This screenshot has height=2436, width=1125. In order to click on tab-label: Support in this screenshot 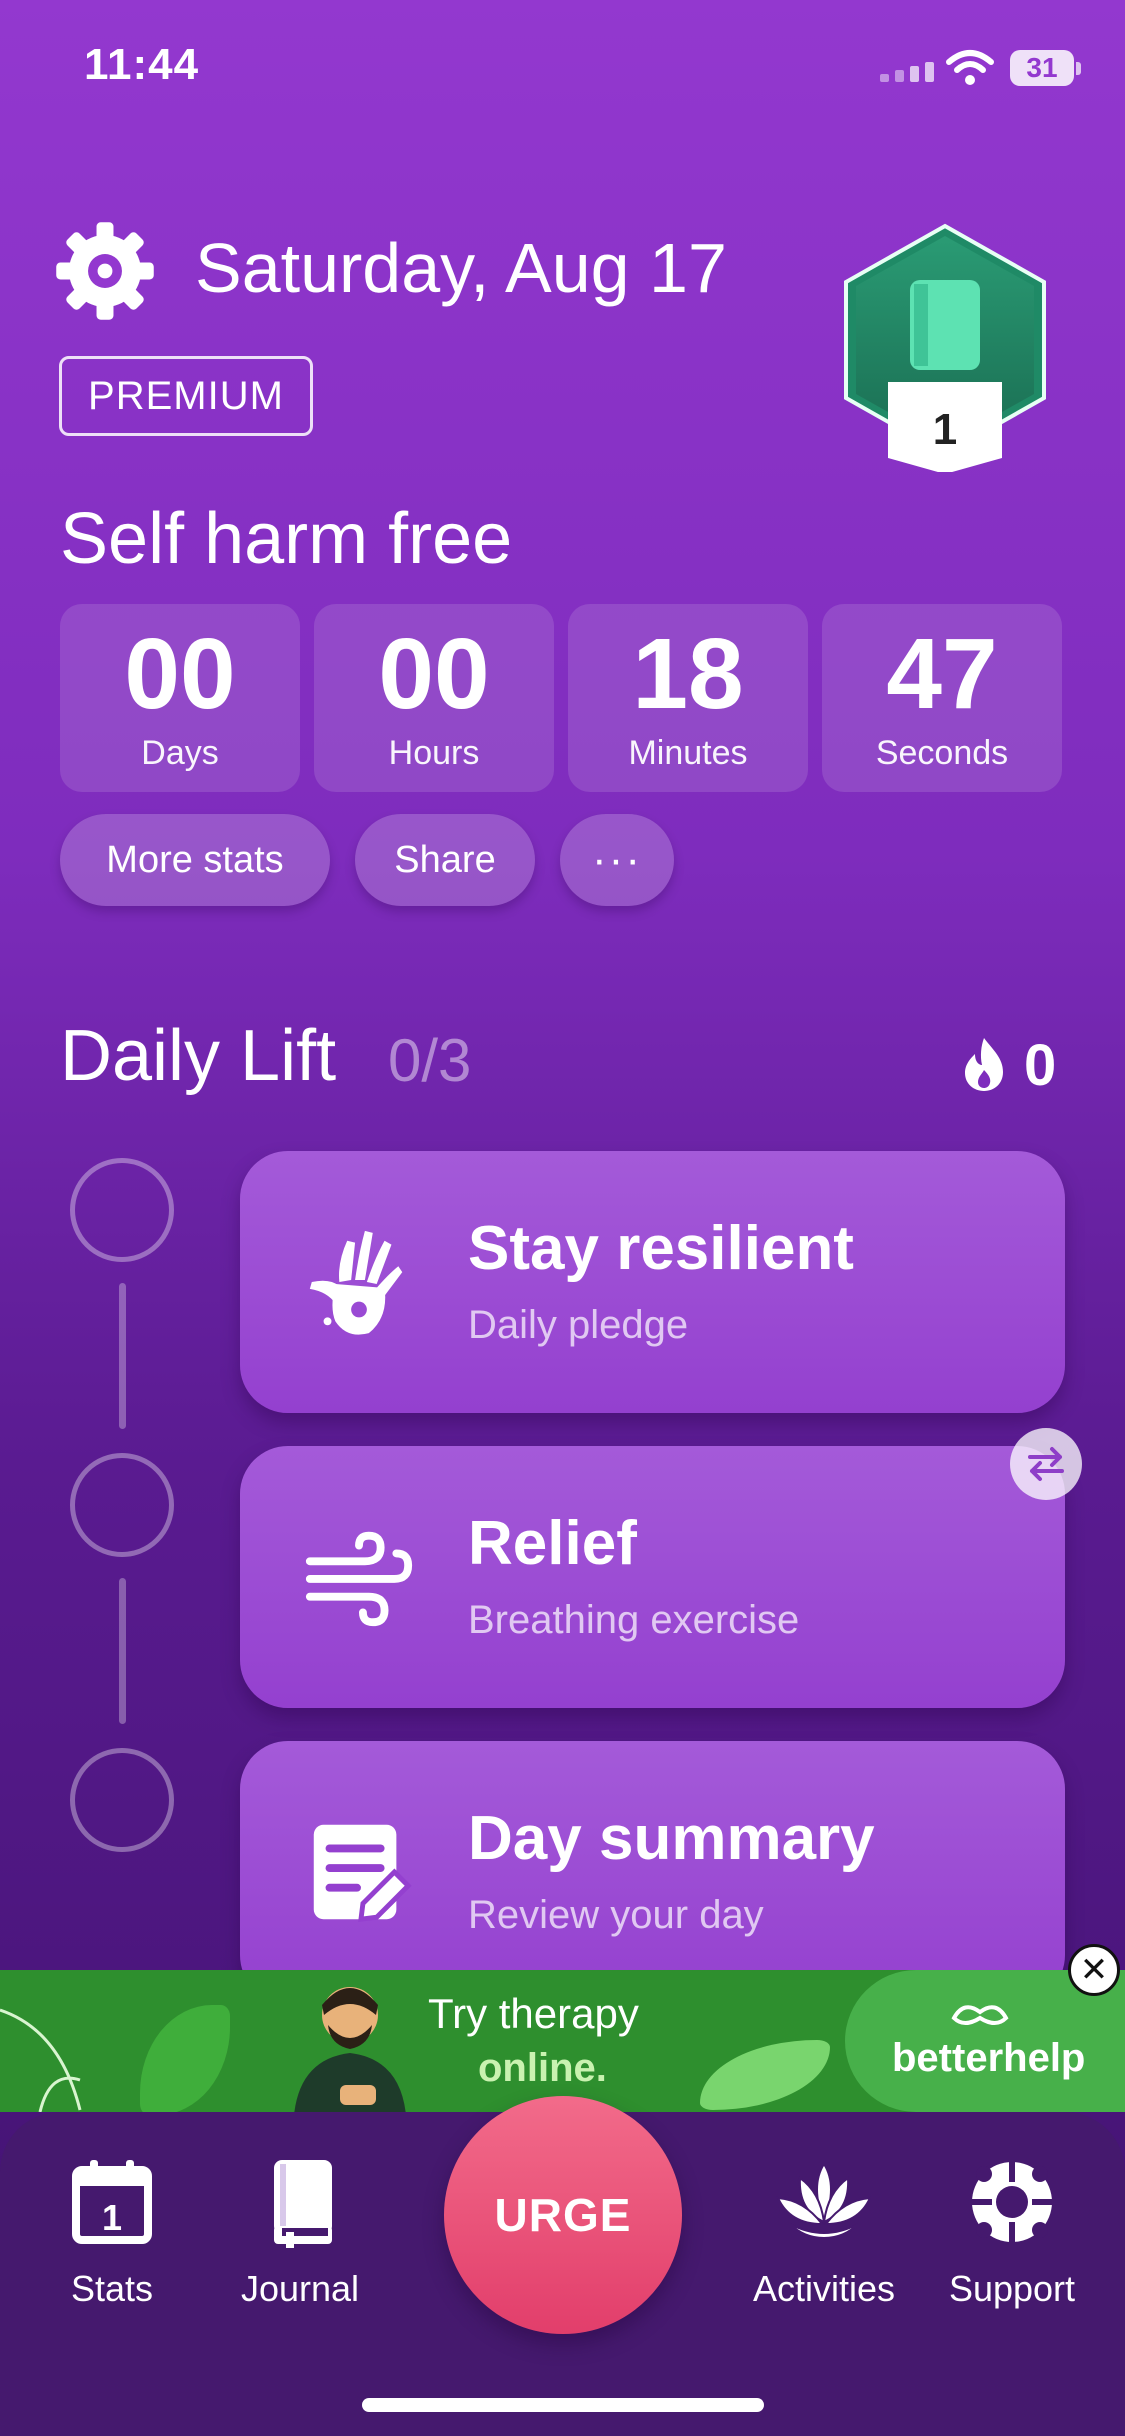, I will do `click(1012, 2288)`.